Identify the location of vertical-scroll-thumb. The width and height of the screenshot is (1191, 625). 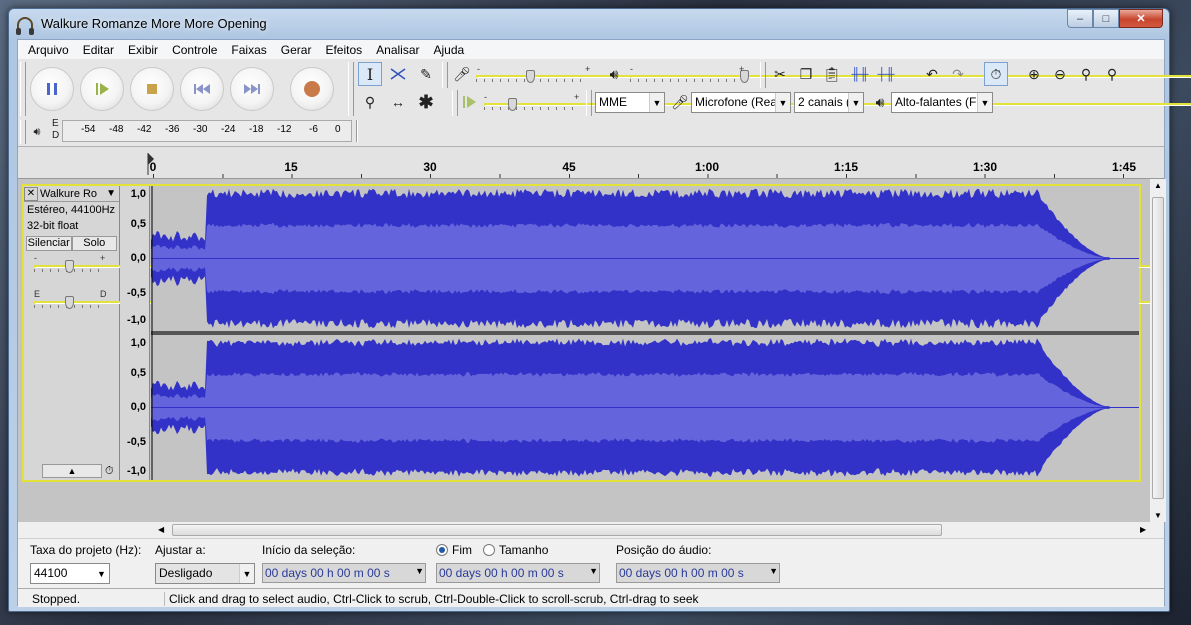
(1158, 348).